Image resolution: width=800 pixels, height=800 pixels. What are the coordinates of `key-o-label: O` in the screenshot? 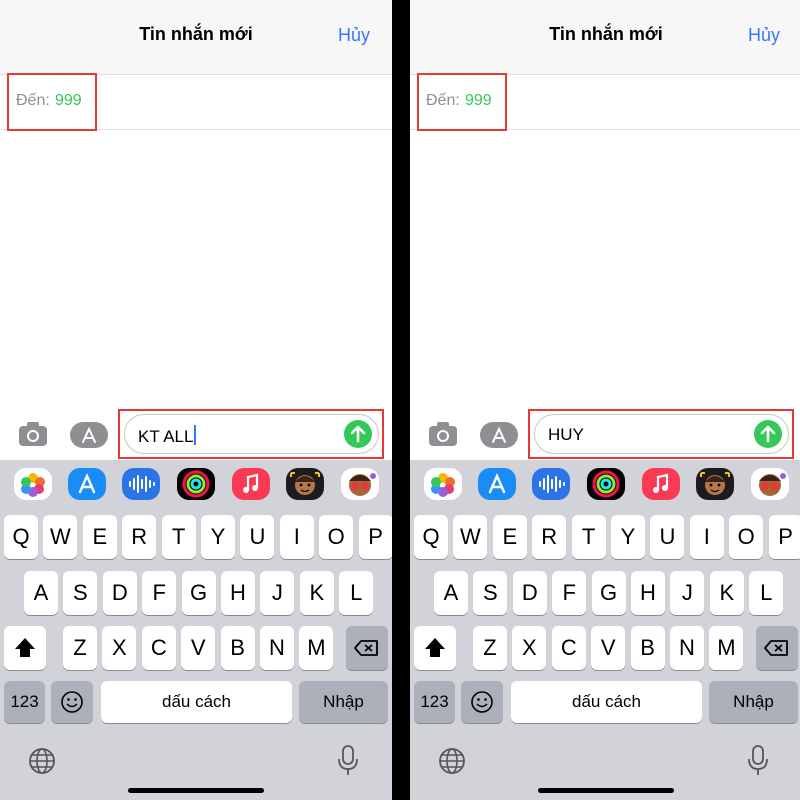 It's located at (336, 536).